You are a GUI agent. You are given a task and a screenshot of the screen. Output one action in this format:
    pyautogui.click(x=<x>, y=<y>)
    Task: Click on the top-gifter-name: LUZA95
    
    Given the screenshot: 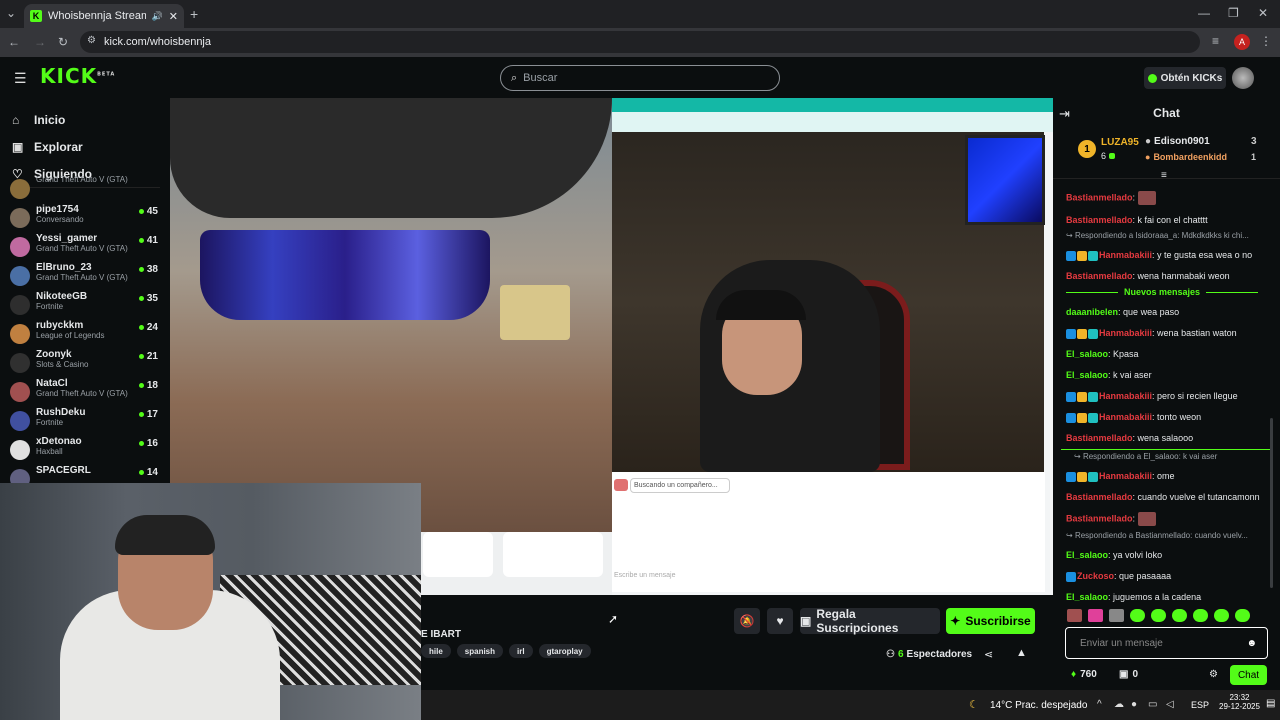 What is the action you would take?
    pyautogui.click(x=1120, y=142)
    